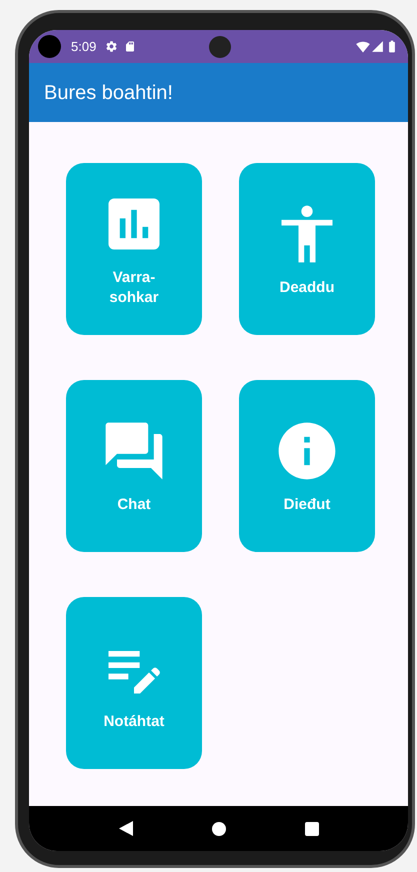 This screenshot has height=872, width=417. What do you see at coordinates (377, 46) in the screenshot?
I see `signal-icon` at bounding box center [377, 46].